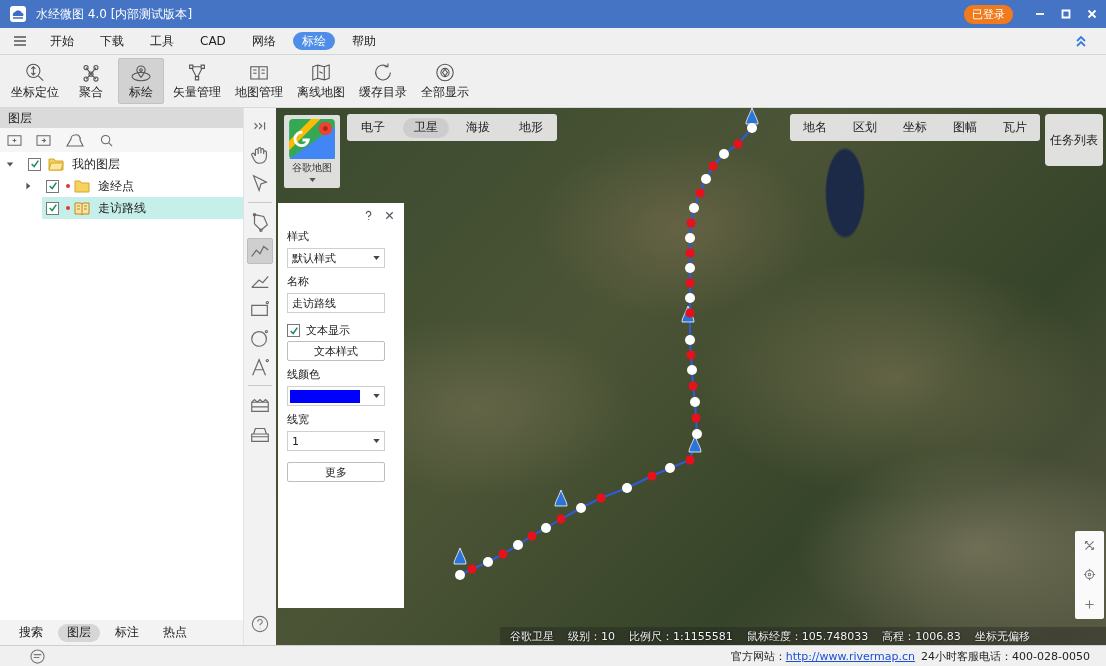 Image resolution: width=1106 pixels, height=666 pixels. What do you see at coordinates (363, 41) in the screenshot?
I see `menu-tab: 帮助` at bounding box center [363, 41].